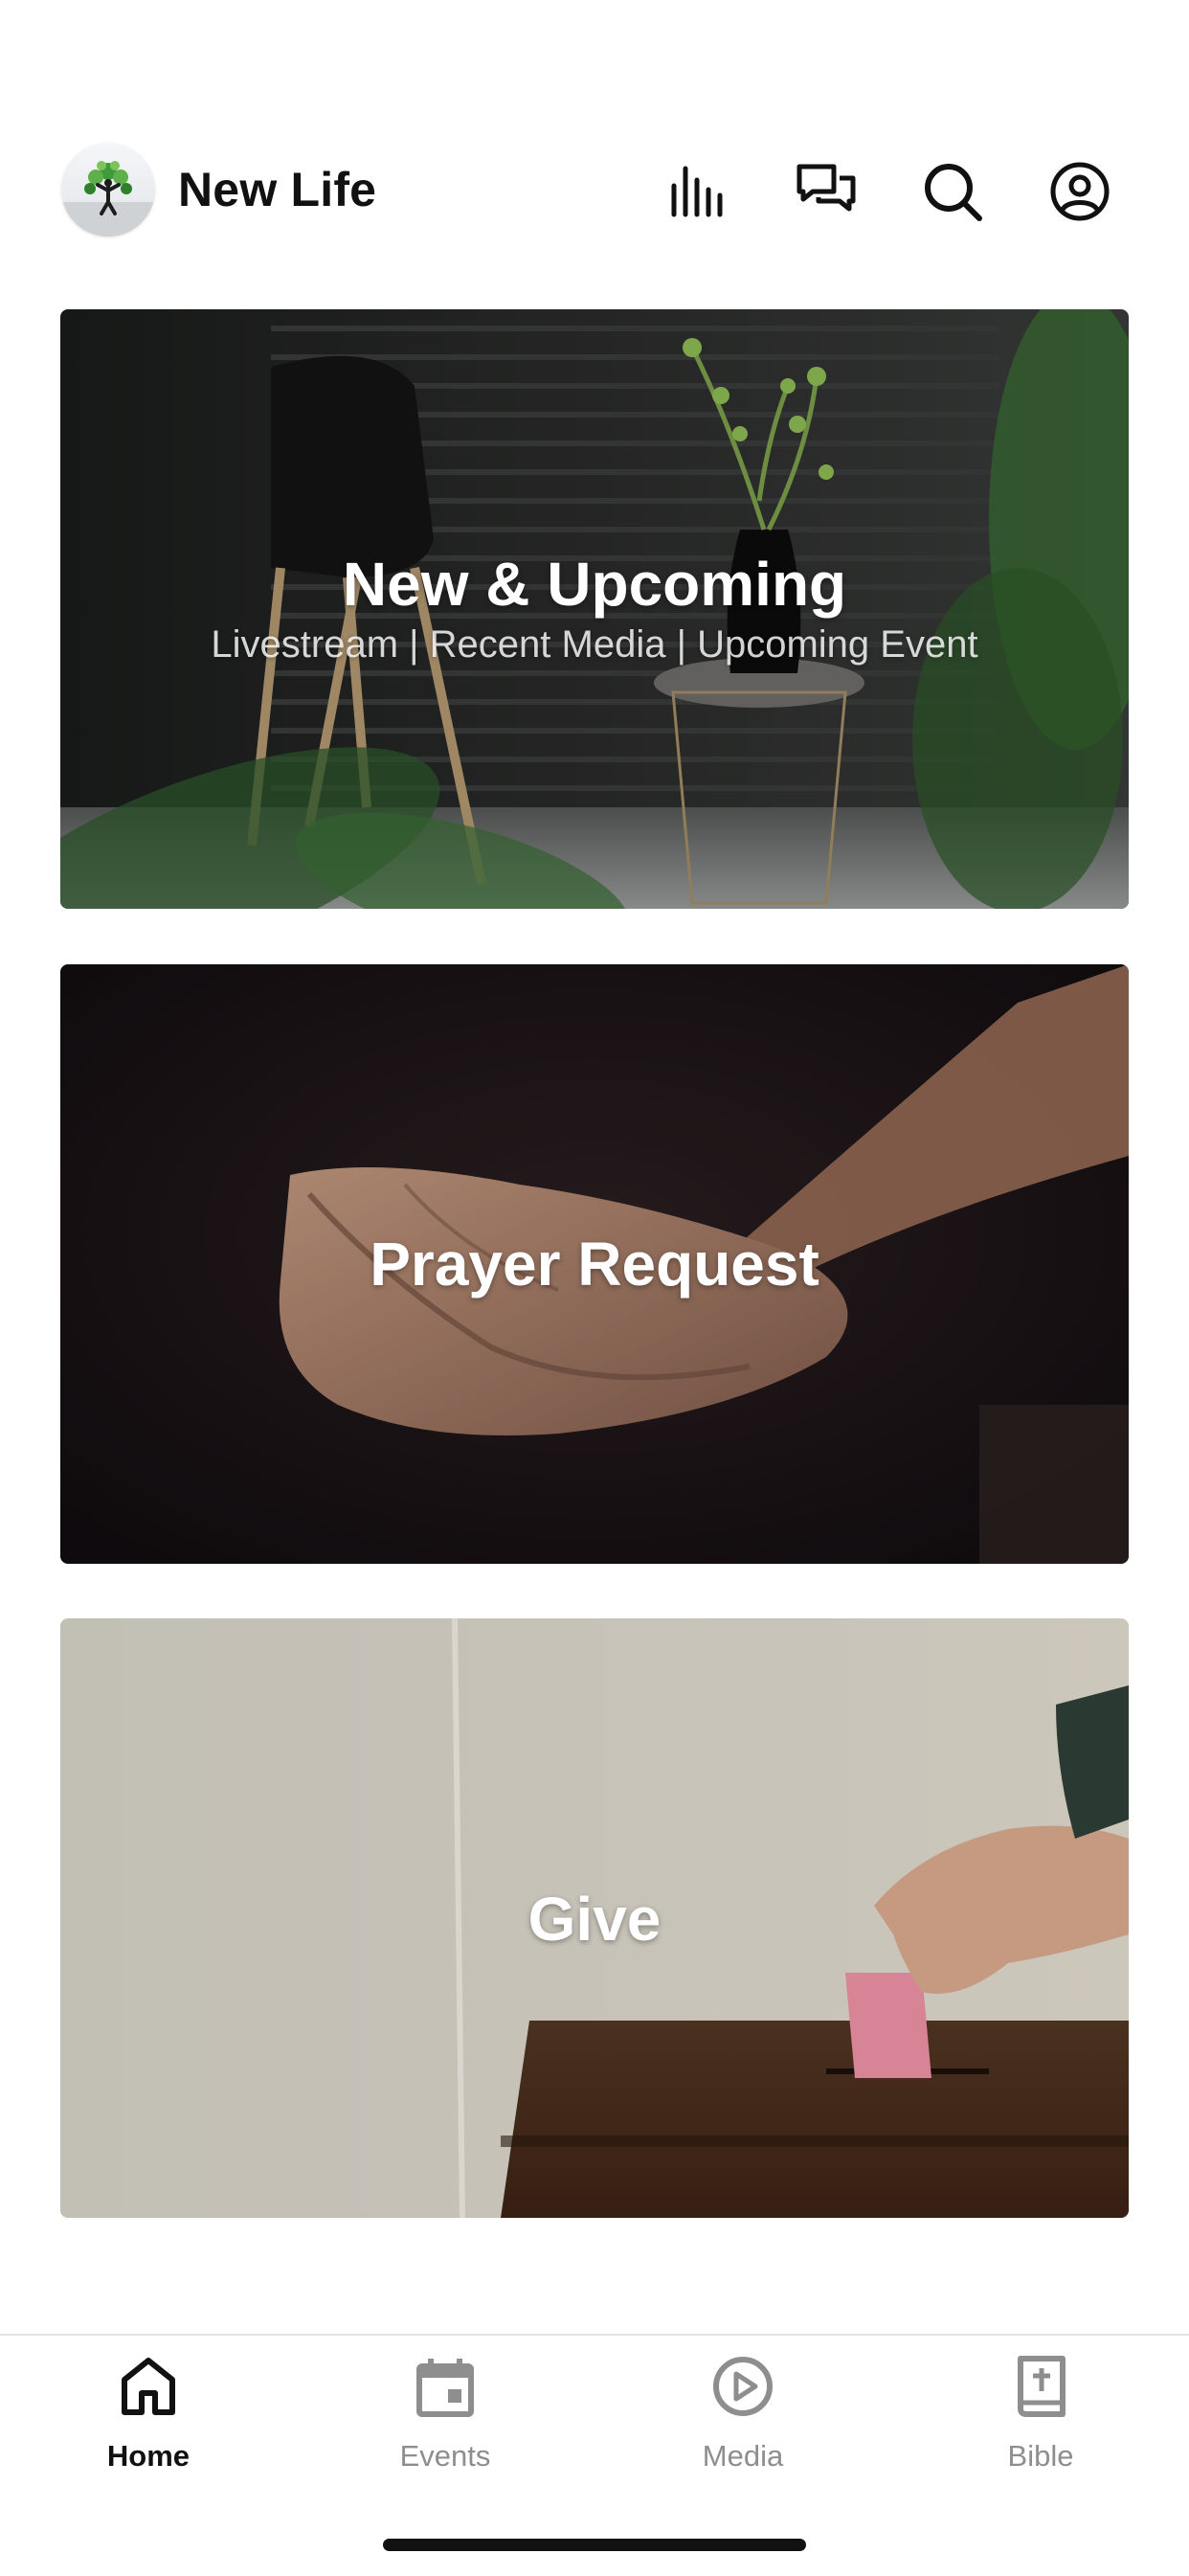 The width and height of the screenshot is (1189, 2576). What do you see at coordinates (1040, 2456) in the screenshot?
I see `tab-label: Bible` at bounding box center [1040, 2456].